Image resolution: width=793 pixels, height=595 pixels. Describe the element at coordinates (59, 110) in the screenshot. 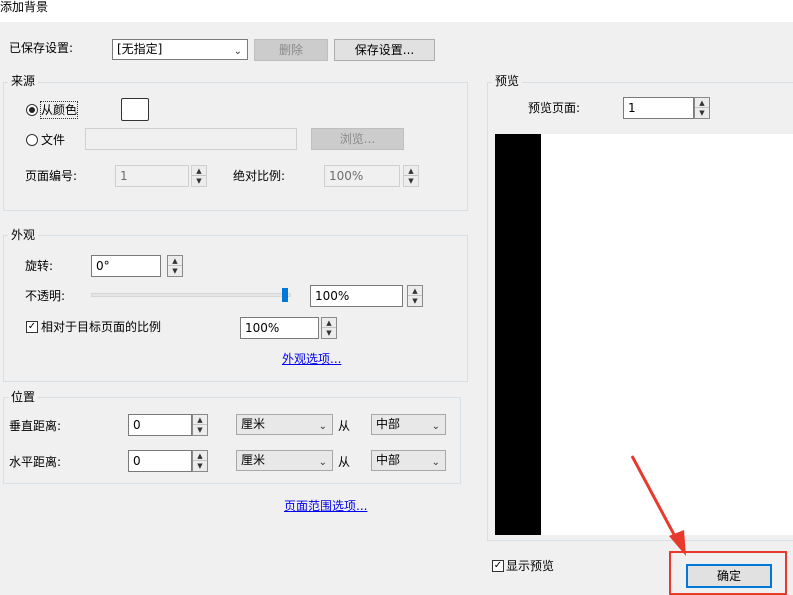

I see `from-color-label: 从颜色` at that location.